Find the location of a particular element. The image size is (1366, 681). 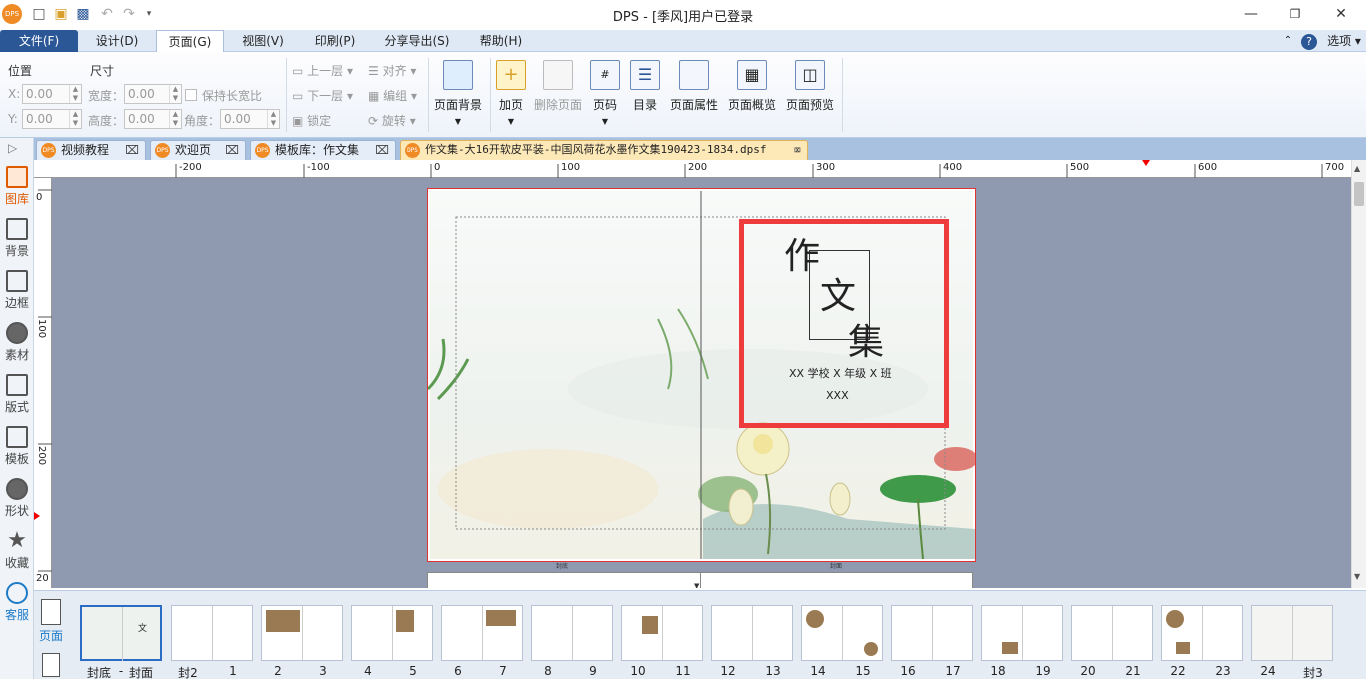

thumbnail-cover: 文 is located at coordinates (121, 633).